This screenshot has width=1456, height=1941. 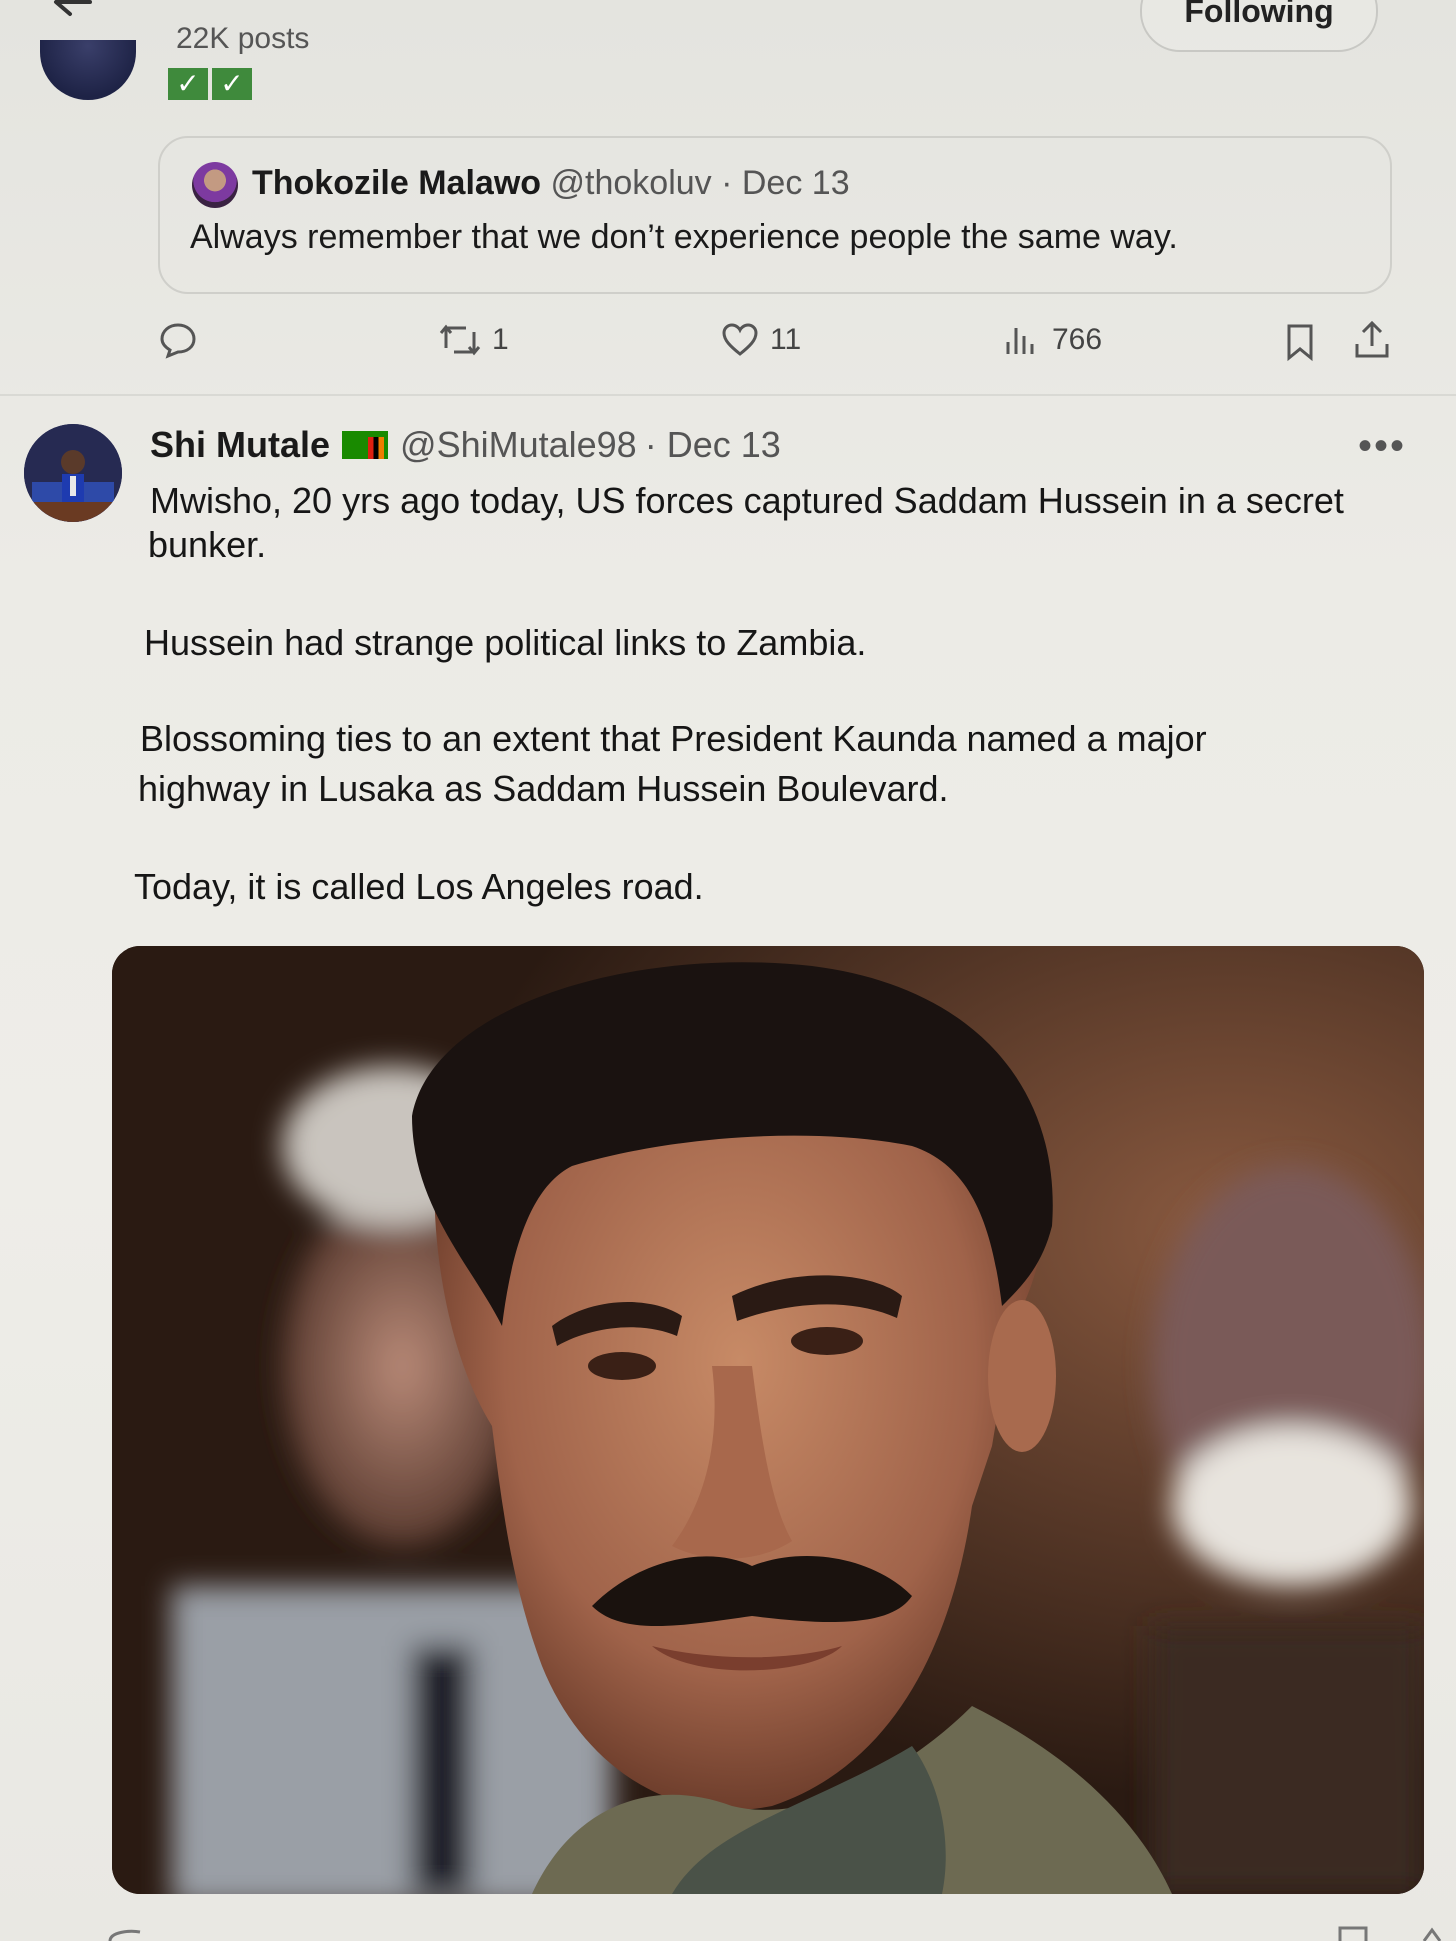 What do you see at coordinates (72, 16) in the screenshot?
I see `back-arrow-icon` at bounding box center [72, 16].